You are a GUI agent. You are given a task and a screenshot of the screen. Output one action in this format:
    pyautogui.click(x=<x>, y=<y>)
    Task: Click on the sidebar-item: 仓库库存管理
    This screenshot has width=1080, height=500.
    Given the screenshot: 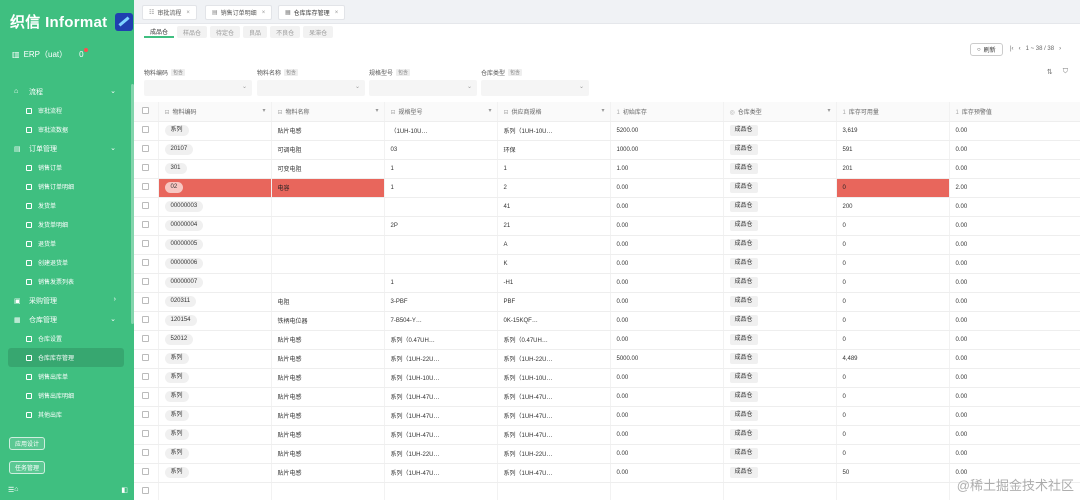 What is the action you would take?
    pyautogui.click(x=66, y=357)
    